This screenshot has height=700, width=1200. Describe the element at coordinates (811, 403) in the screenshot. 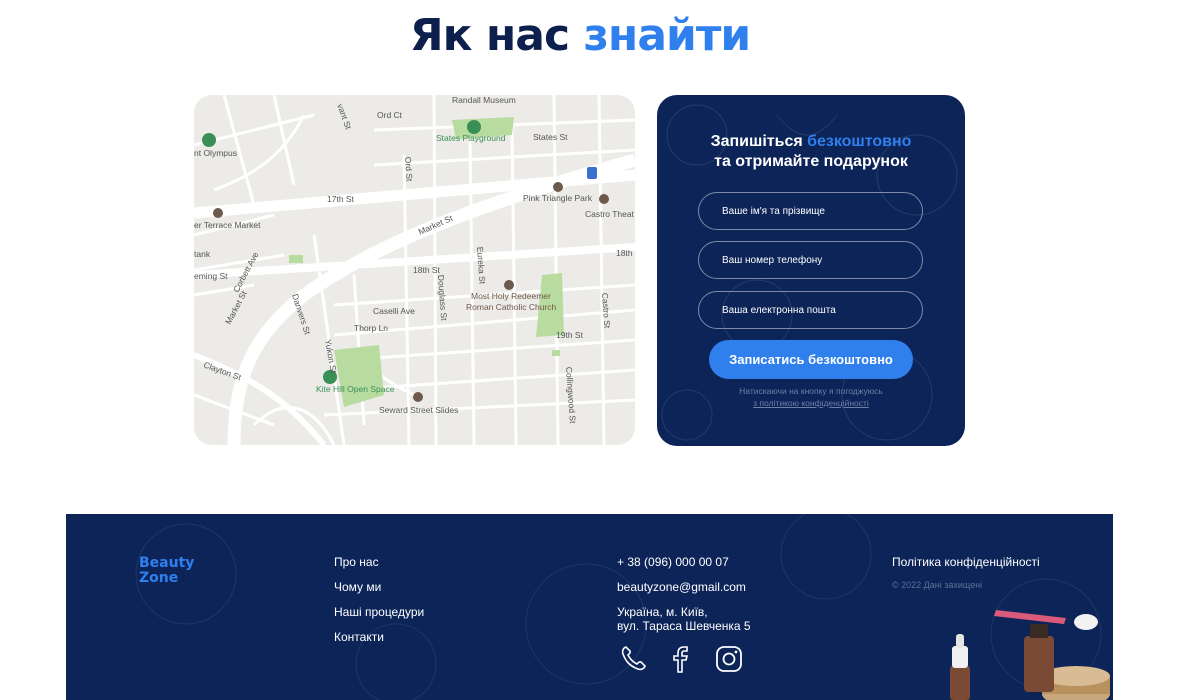

I see `privacy-policy-link: з політикою конфіденційності` at that location.